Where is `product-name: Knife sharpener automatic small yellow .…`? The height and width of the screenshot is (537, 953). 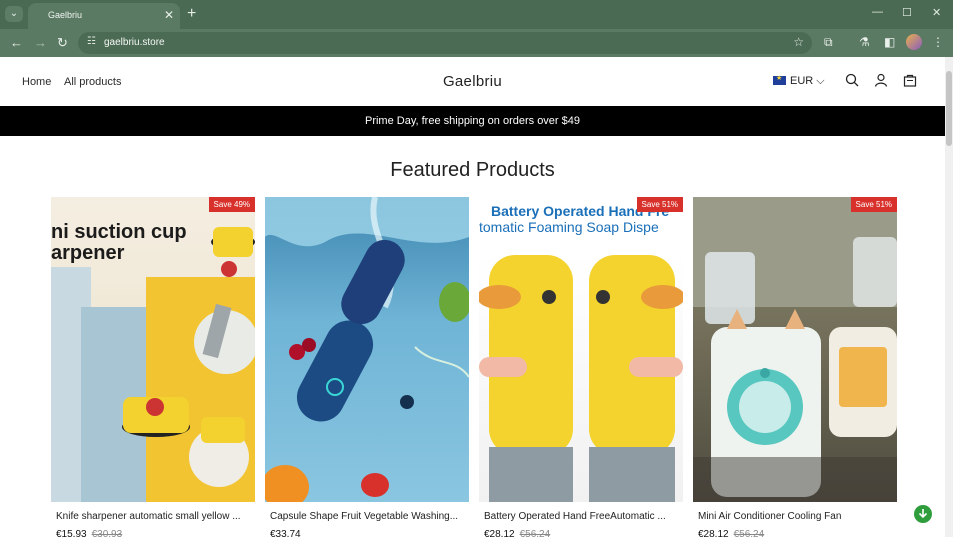 product-name: Knife sharpener automatic small yellow .… is located at coordinates (154, 516).